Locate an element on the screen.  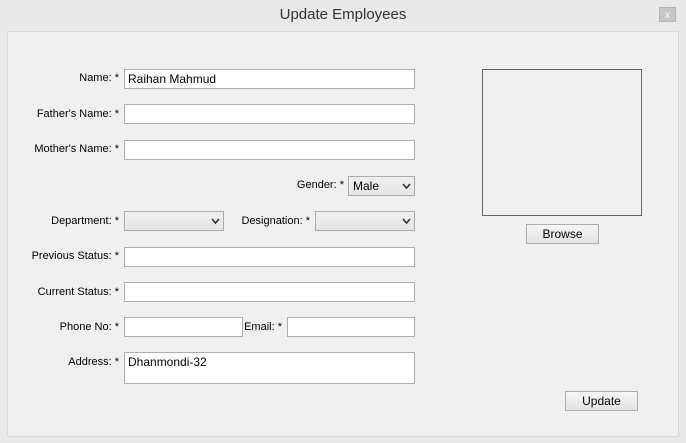
title-bar: Update Employees x is located at coordinates (343, 15).